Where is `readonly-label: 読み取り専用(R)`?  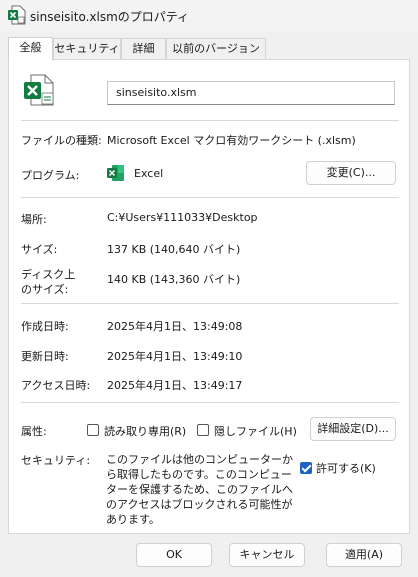 readonly-label: 読み取り専用(R) is located at coordinates (145, 431).